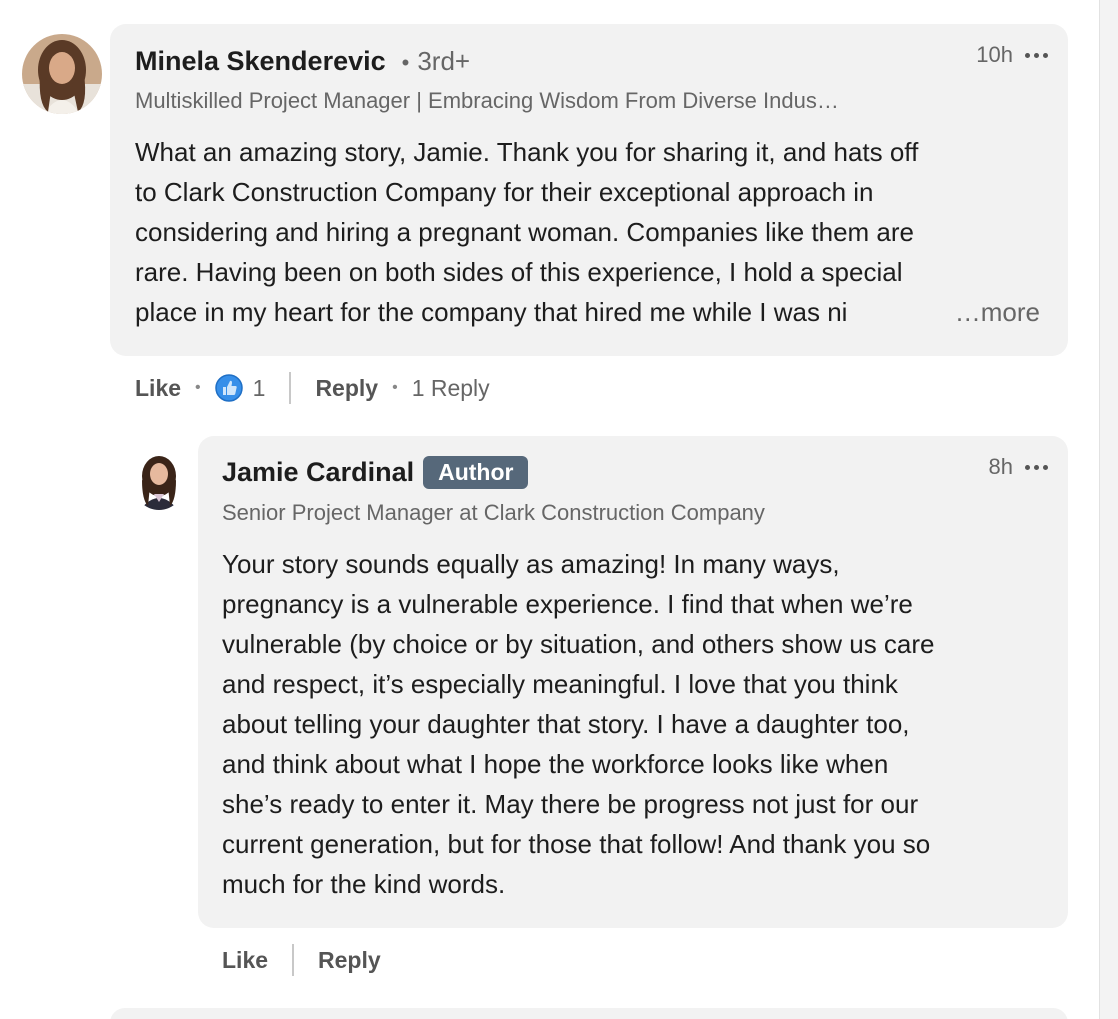  I want to click on comment-actions: Like • 1 Reply • 1 Reply, so click(312, 388).